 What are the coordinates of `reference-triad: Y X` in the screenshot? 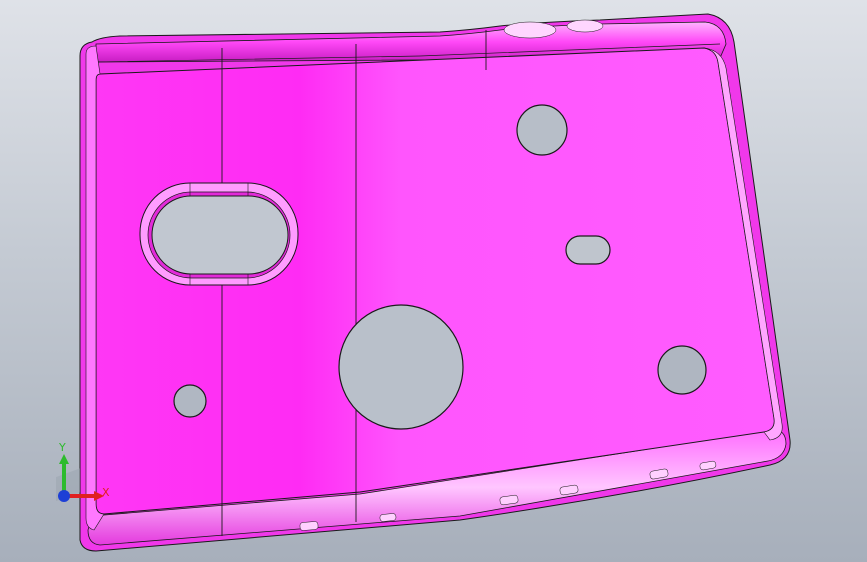 It's located at (83, 475).